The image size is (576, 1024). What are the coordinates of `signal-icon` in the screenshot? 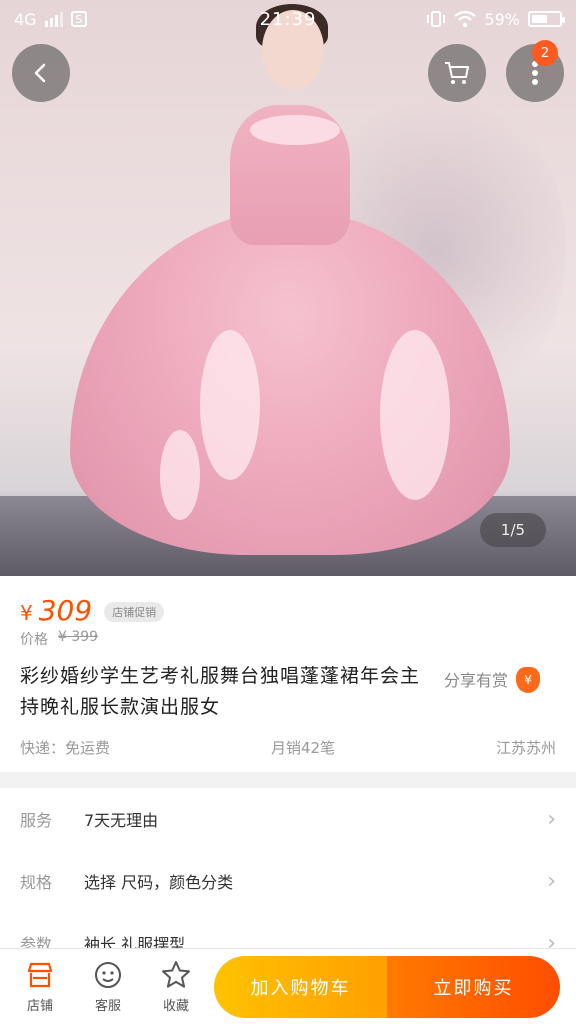 It's located at (53, 19).